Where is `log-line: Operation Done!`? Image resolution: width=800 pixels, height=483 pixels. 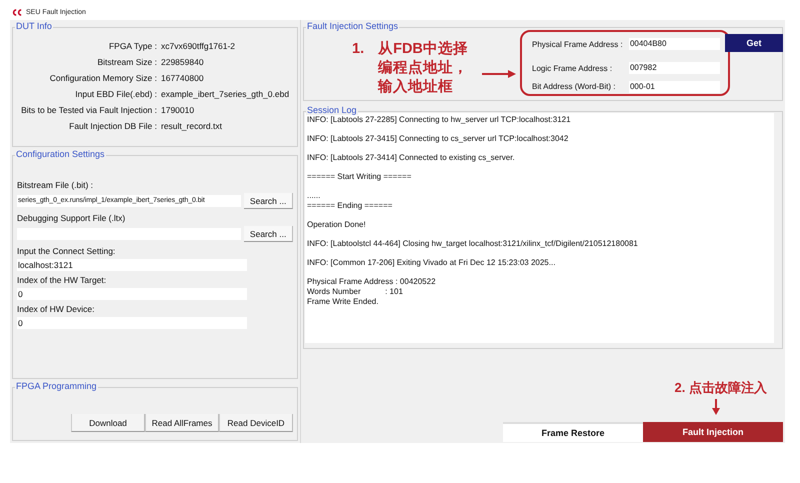 log-line: Operation Done! is located at coordinates (337, 225).